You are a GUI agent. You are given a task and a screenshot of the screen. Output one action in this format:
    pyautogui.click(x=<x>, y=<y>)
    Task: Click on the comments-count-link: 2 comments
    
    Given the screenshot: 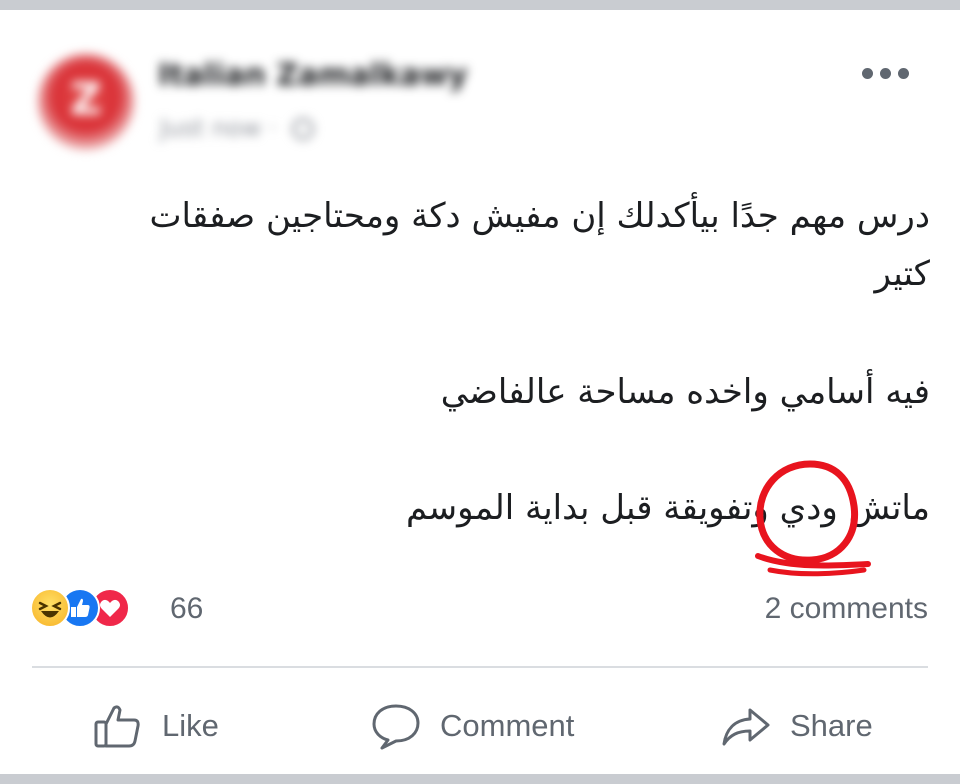 What is the action you would take?
    pyautogui.click(x=846, y=609)
    